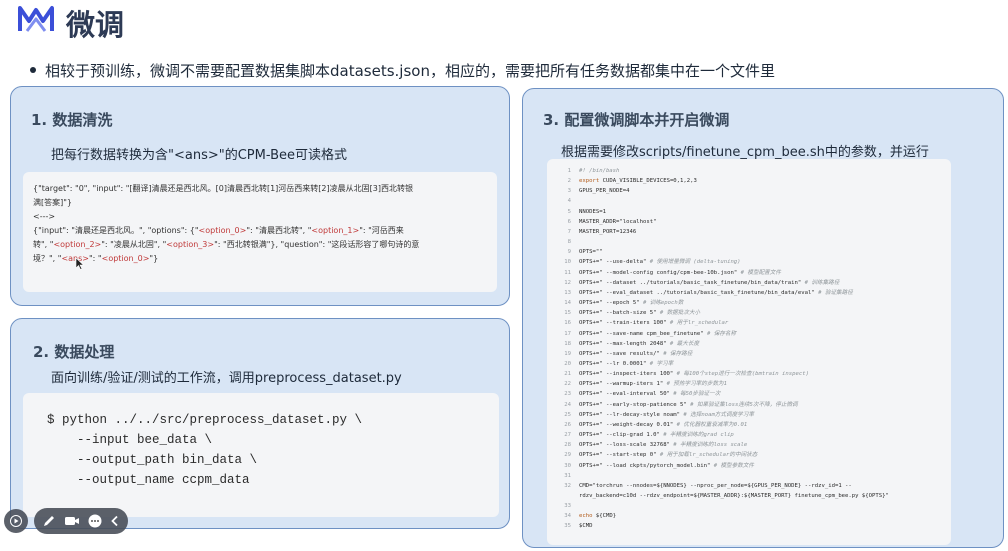  I want to click on line-number: 11, so click(567, 272).